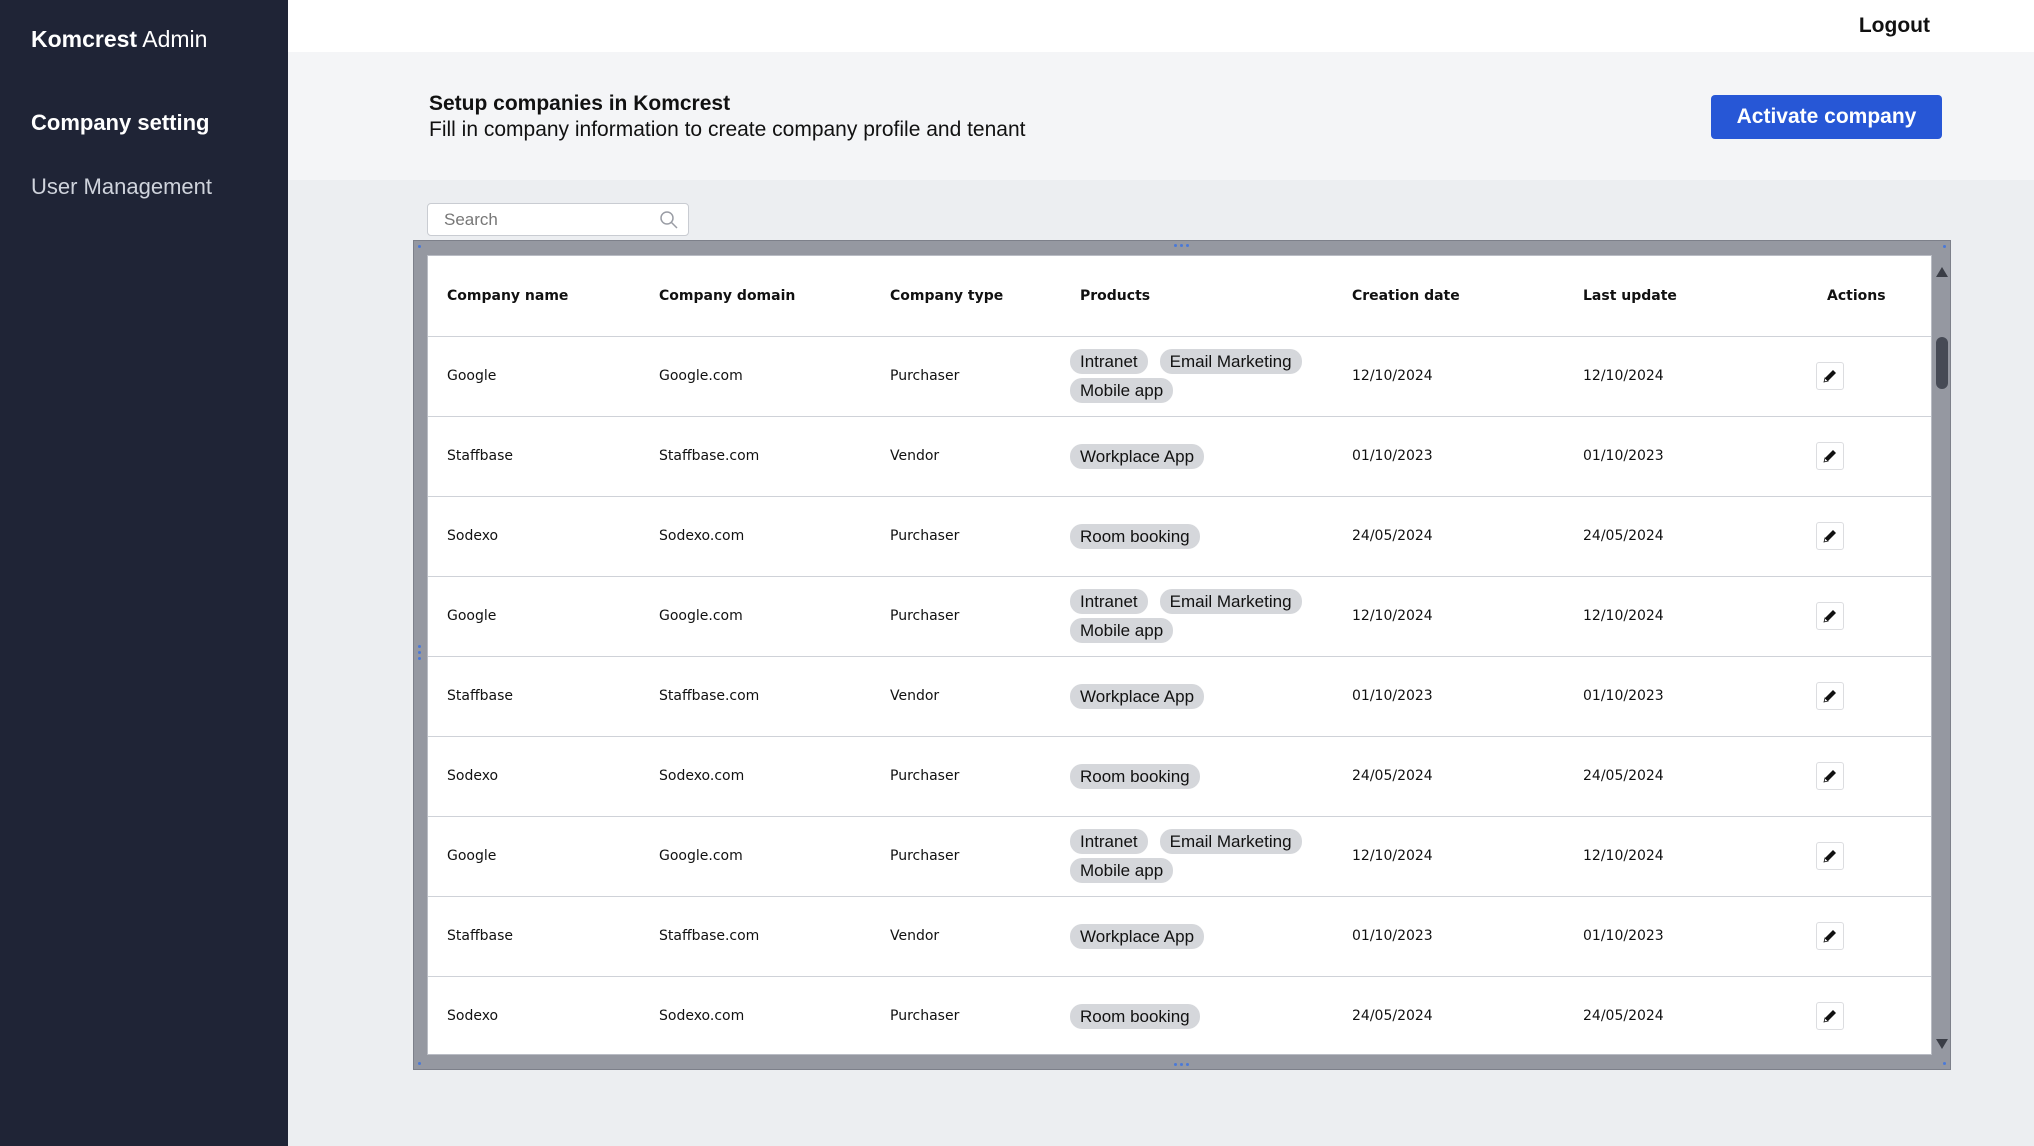 This screenshot has height=1146, width=2034. I want to click on corner-handle-top-right, so click(1944, 246).